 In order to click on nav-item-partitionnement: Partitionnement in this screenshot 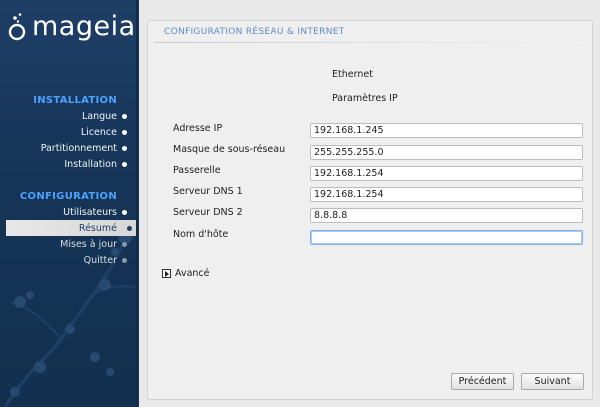, I will do `click(69, 148)`.